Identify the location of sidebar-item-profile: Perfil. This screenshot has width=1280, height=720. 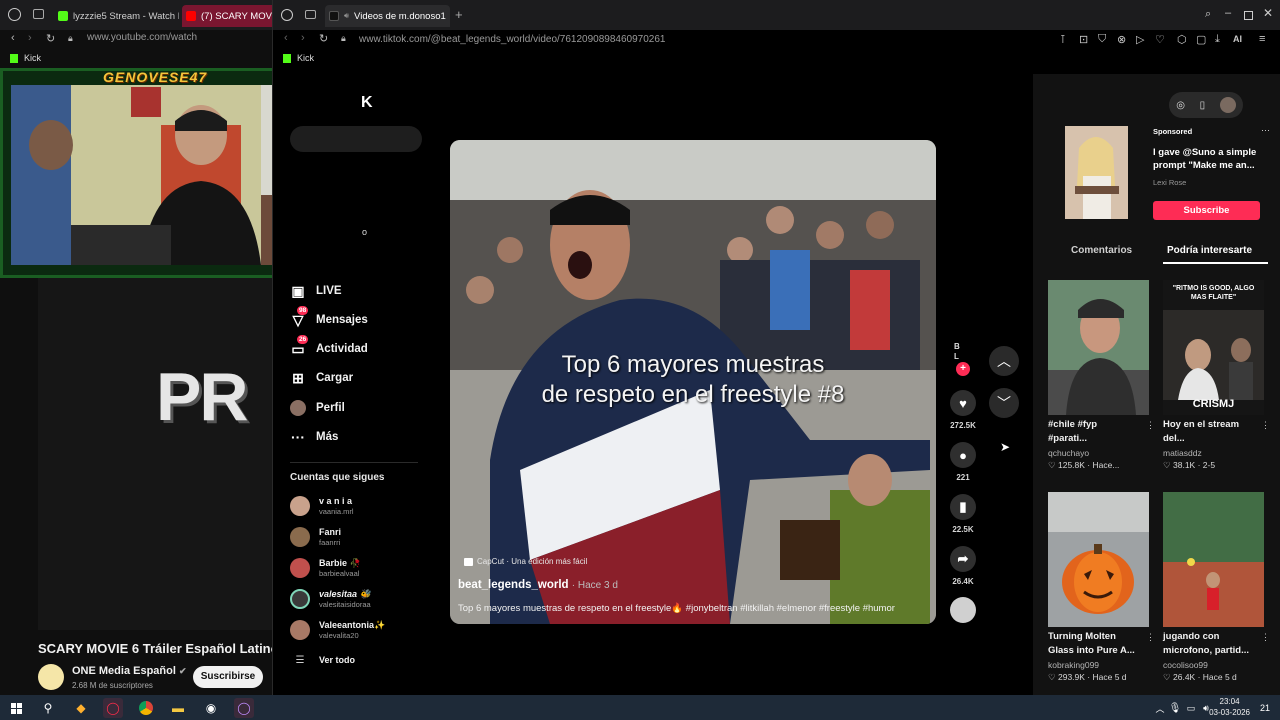
(317, 408).